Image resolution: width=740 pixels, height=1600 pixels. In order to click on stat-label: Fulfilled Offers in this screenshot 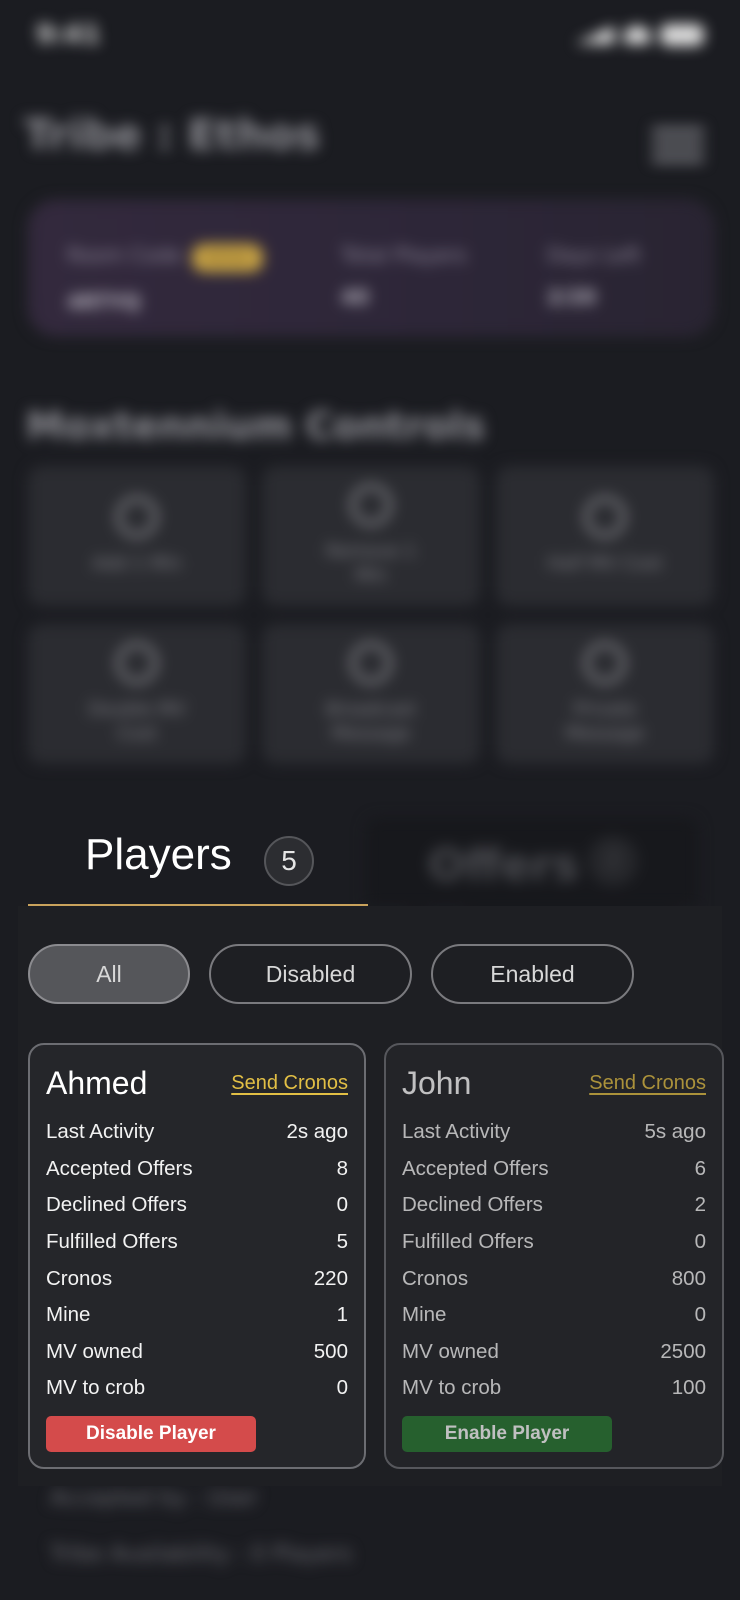, I will do `click(468, 1242)`.